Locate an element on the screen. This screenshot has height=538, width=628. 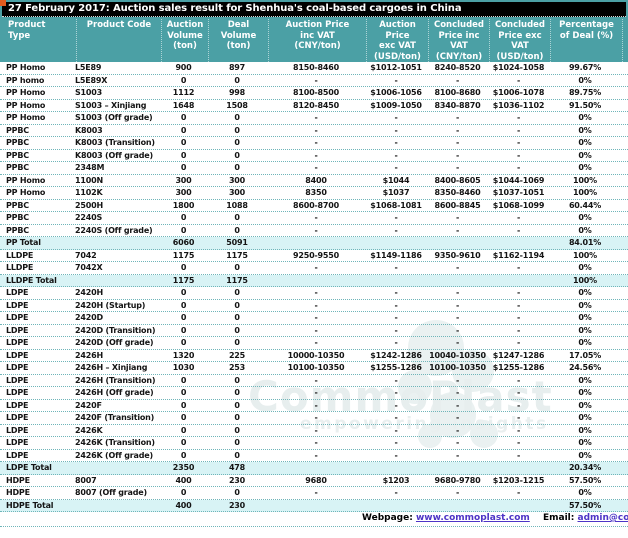
cell-auction-volume: 300 is located at coordinates (183, 192).